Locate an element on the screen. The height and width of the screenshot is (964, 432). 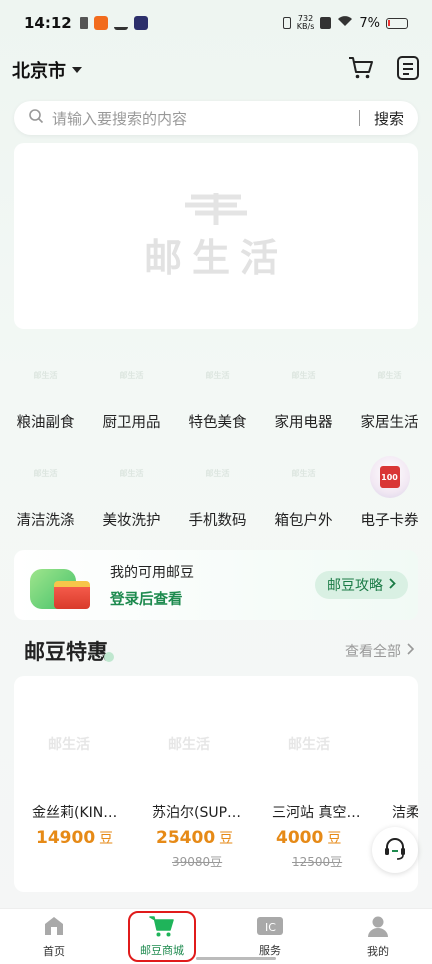
city-selector: 北京市 is located at coordinates (47, 70).